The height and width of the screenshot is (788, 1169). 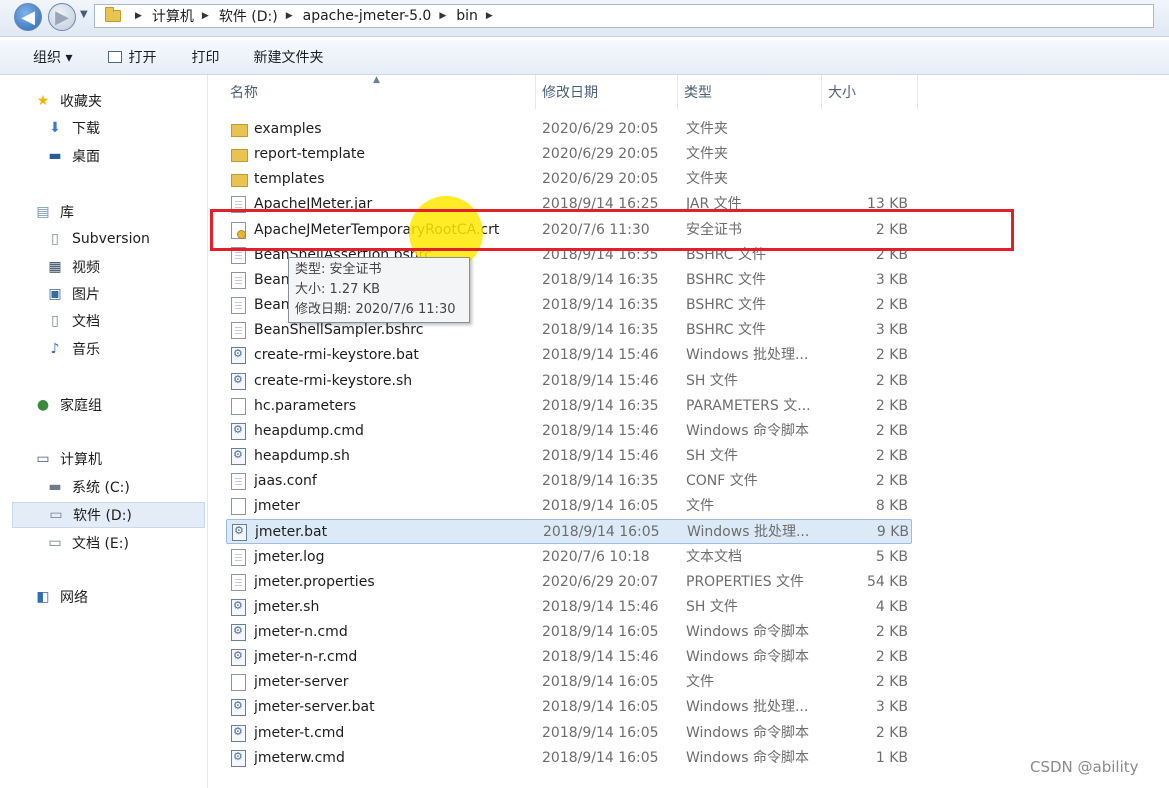 I want to click on nav-drive-c: ▬ 系统 (C:), so click(x=88, y=487).